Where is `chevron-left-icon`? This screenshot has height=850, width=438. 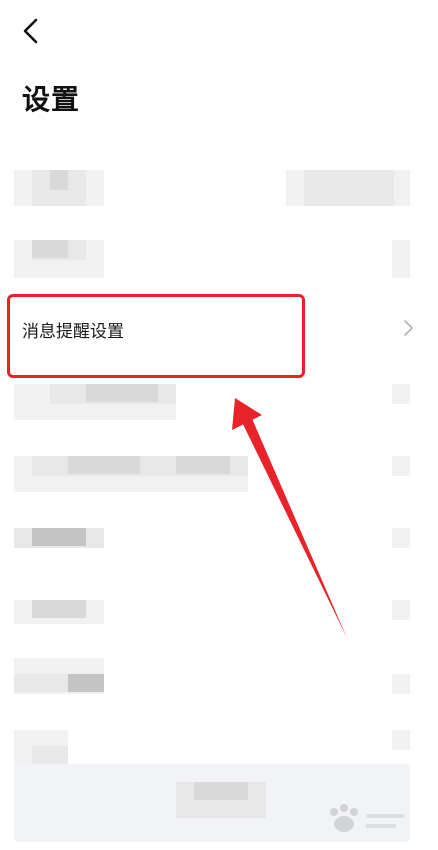
chevron-left-icon is located at coordinates (30, 31).